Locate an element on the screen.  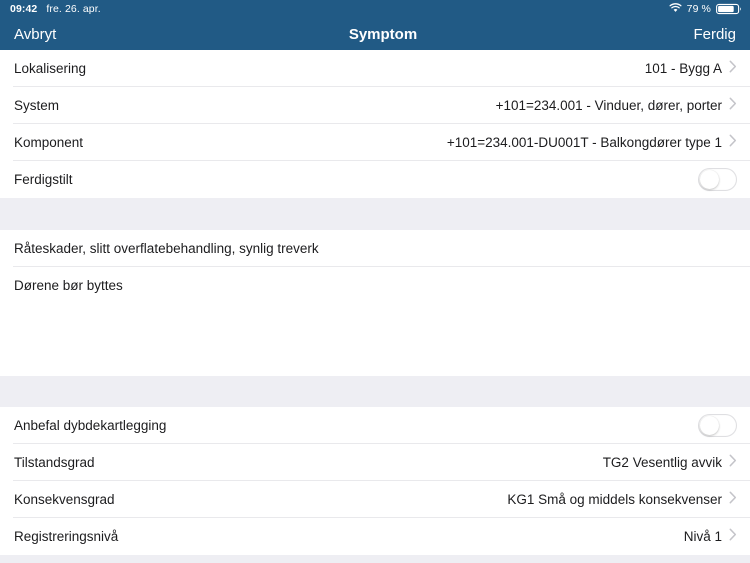
row-accessory-anbefal-dybdekartlegging is located at coordinates (717, 425).